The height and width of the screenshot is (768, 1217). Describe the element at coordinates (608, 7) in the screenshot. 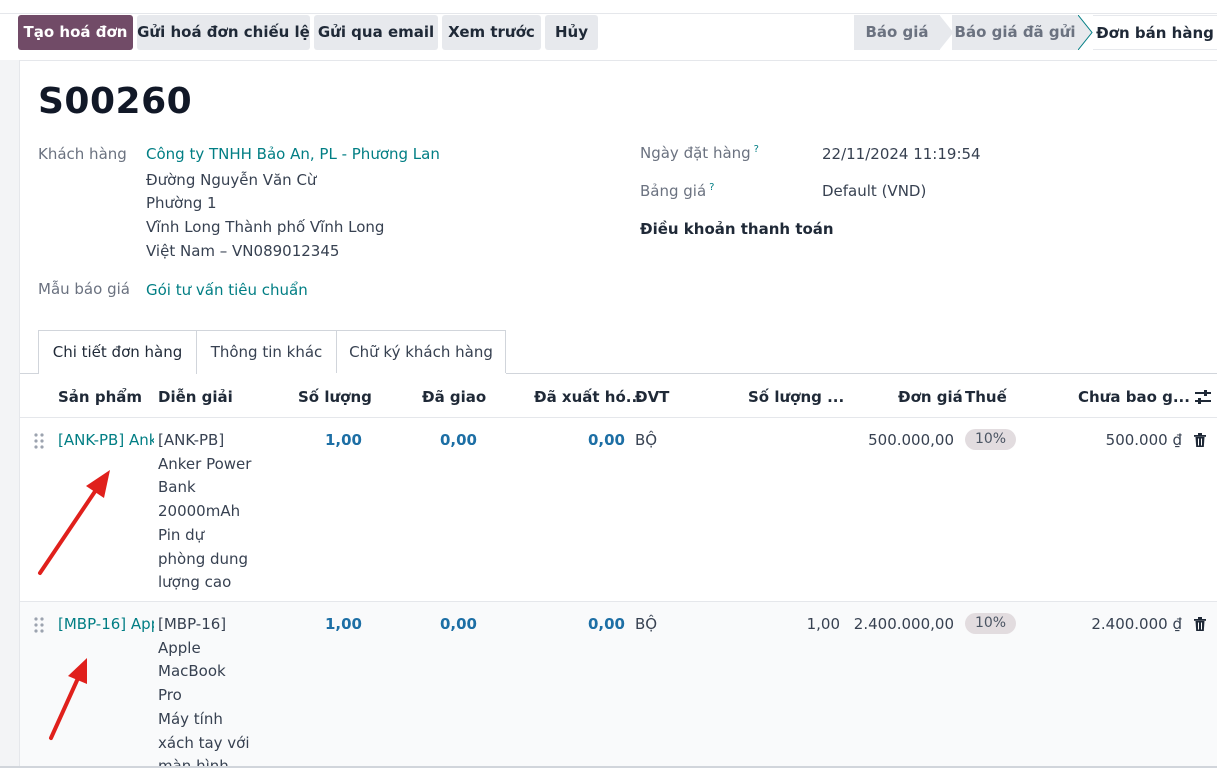

I see `top-border` at that location.